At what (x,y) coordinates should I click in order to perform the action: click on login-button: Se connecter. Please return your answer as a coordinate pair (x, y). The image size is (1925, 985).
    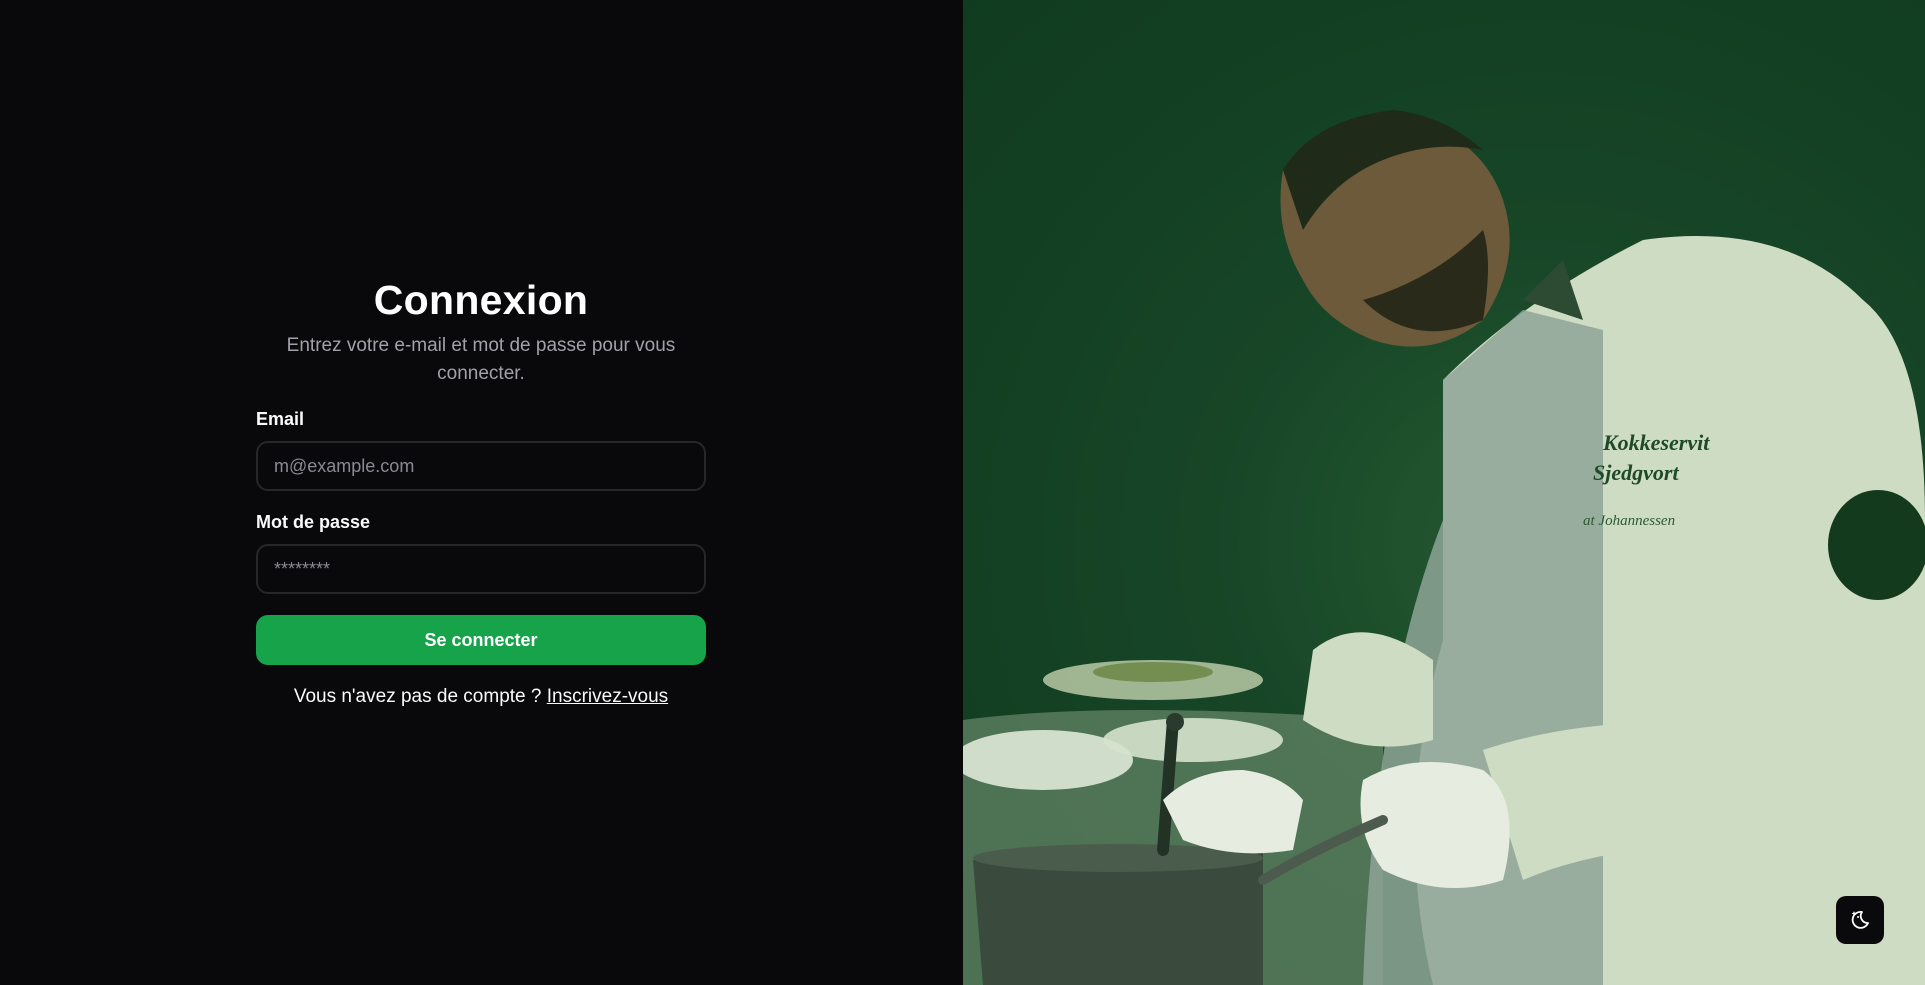
    Looking at the image, I should click on (481, 640).